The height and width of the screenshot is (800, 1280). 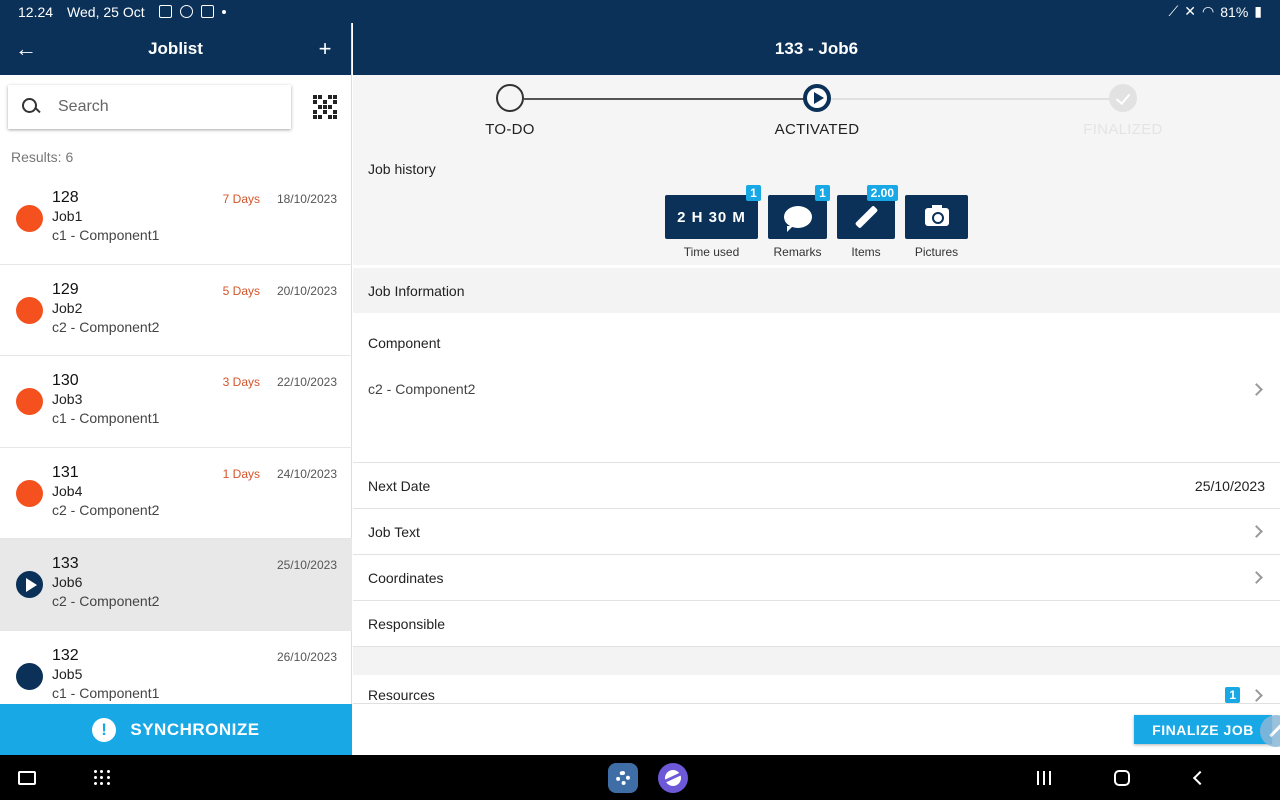 I want to click on status-time: 12.24, so click(x=36, y=11).